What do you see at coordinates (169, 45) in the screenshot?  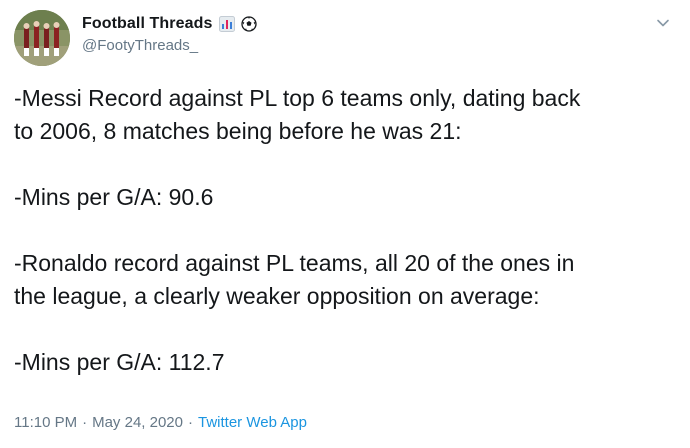 I see `user-handle: @FootyThreads_` at bounding box center [169, 45].